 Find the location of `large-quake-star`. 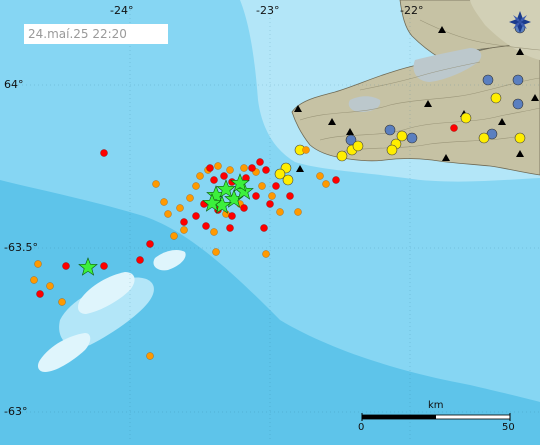

large-quake-star is located at coordinates (88, 266).